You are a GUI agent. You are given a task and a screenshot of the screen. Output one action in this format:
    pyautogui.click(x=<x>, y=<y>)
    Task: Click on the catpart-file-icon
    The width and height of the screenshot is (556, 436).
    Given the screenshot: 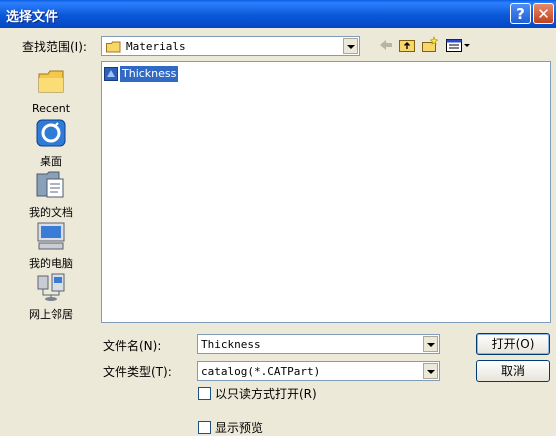 What is the action you would take?
    pyautogui.click(x=111, y=75)
    